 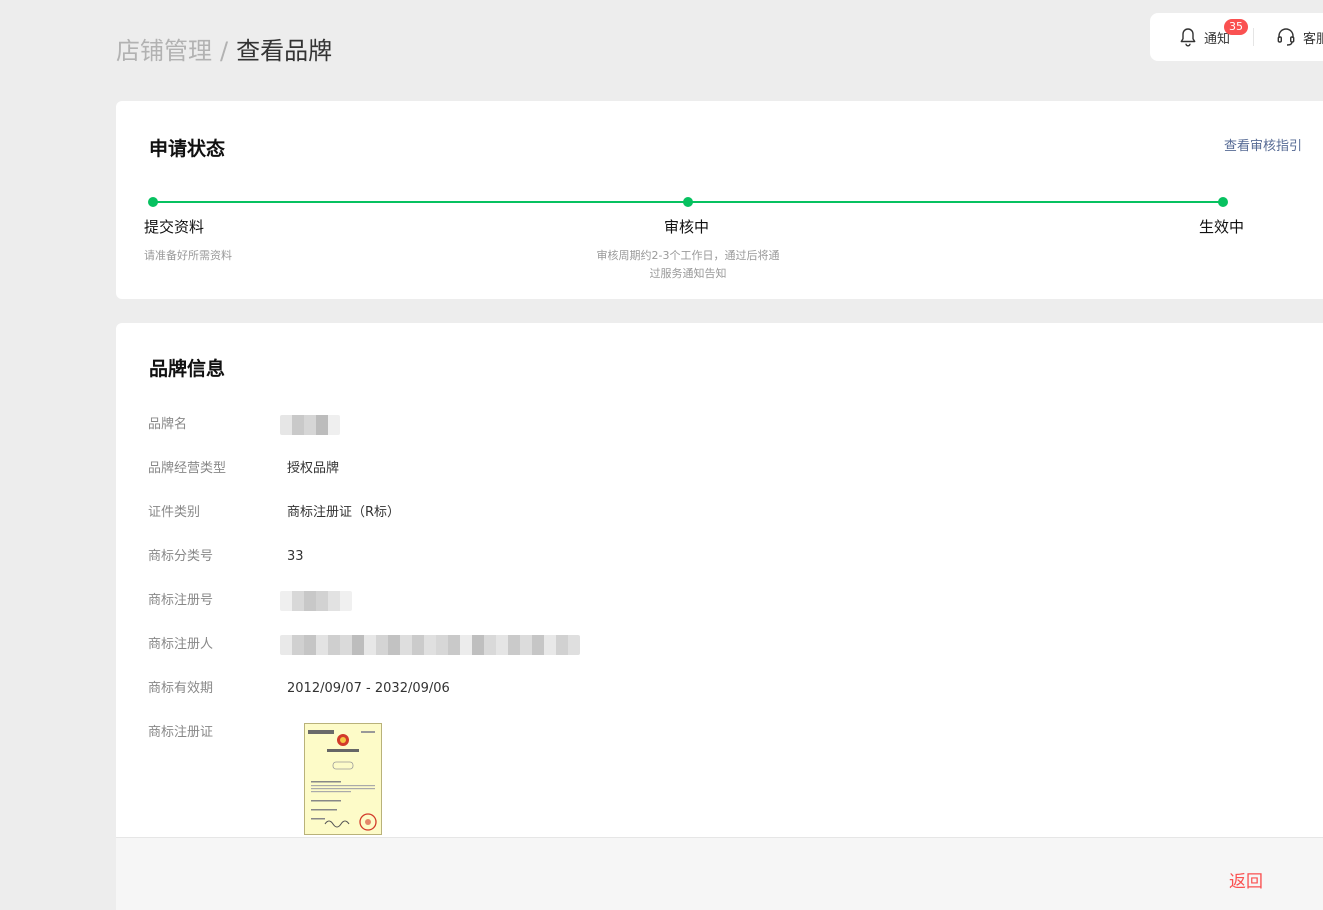 I want to click on field-label: 品牌名, so click(x=168, y=424).